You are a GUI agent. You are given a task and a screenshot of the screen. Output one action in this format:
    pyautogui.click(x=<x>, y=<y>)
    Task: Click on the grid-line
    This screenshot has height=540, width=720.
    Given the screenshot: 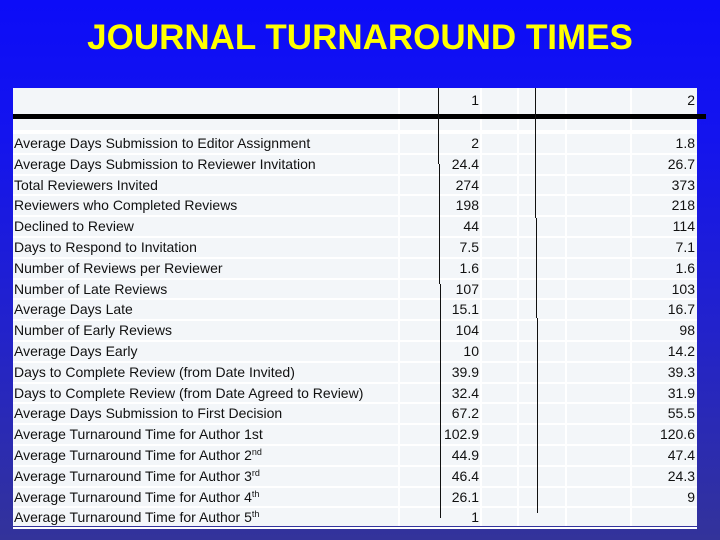 What is the action you would take?
    pyautogui.click(x=355, y=528)
    